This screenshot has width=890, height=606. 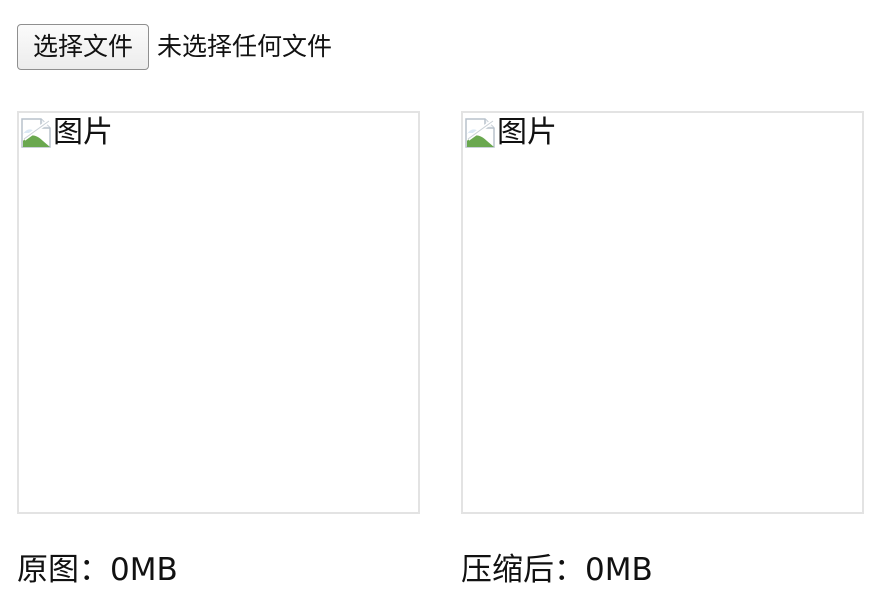 I want to click on choose-file-button: 选择文件, so click(x=83, y=47).